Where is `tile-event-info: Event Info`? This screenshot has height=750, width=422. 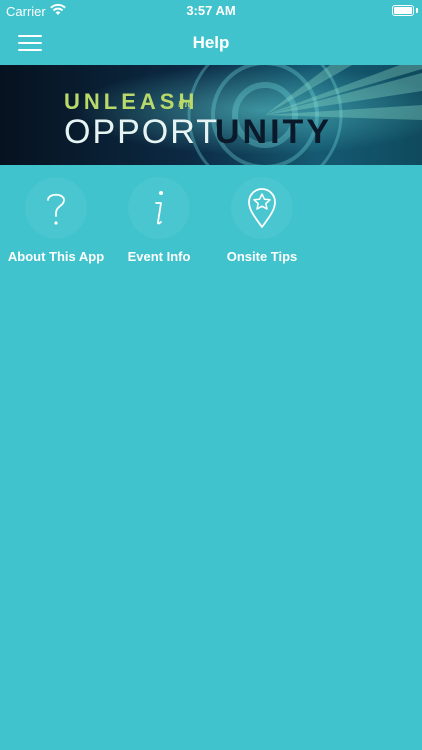
tile-event-info: Event Info is located at coordinates (159, 220).